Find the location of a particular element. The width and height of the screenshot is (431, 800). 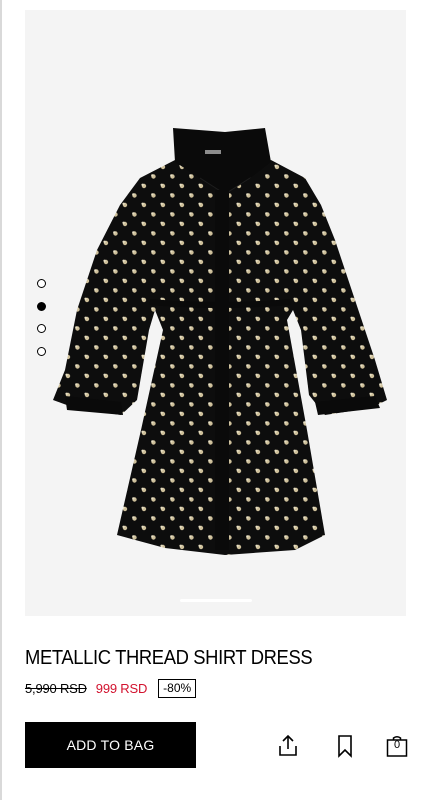

share-button is located at coordinates (288, 746).